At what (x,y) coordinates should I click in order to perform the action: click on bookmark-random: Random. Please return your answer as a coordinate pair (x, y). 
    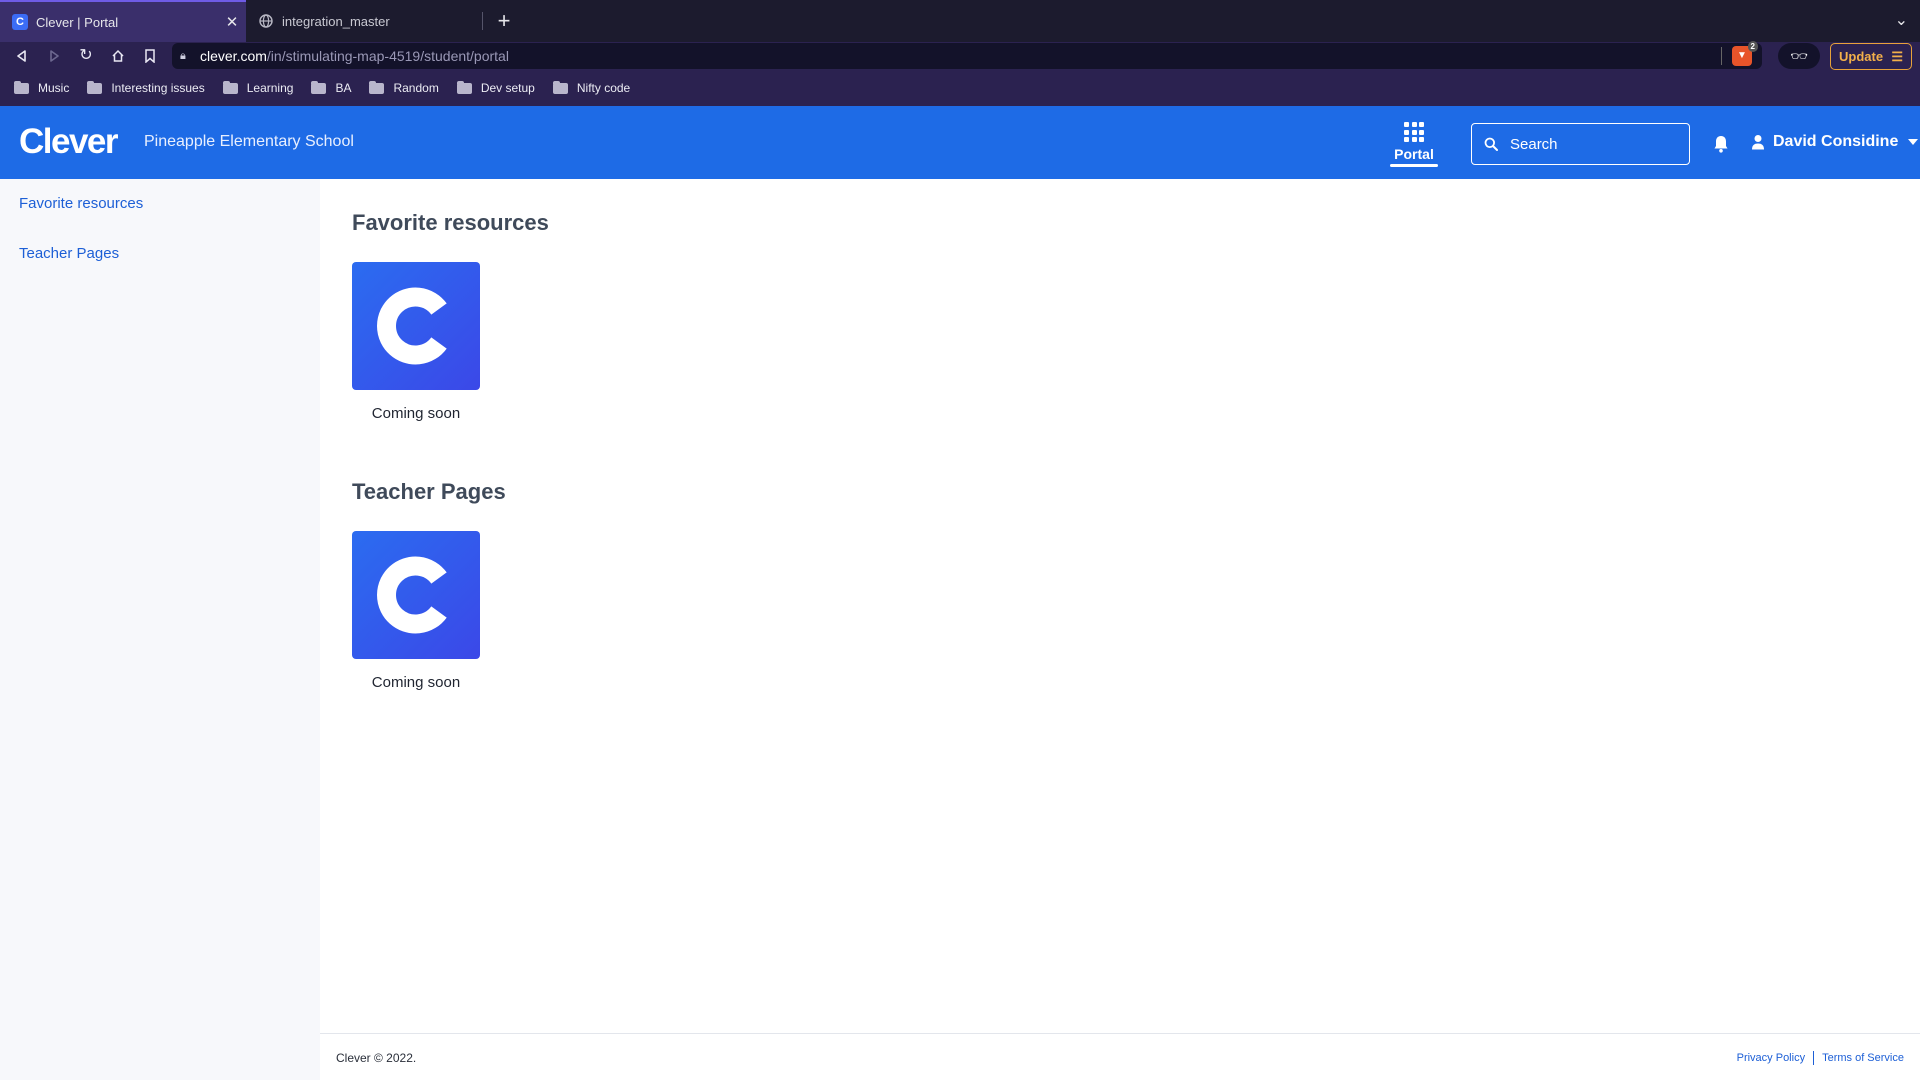
    Looking at the image, I should click on (404, 87).